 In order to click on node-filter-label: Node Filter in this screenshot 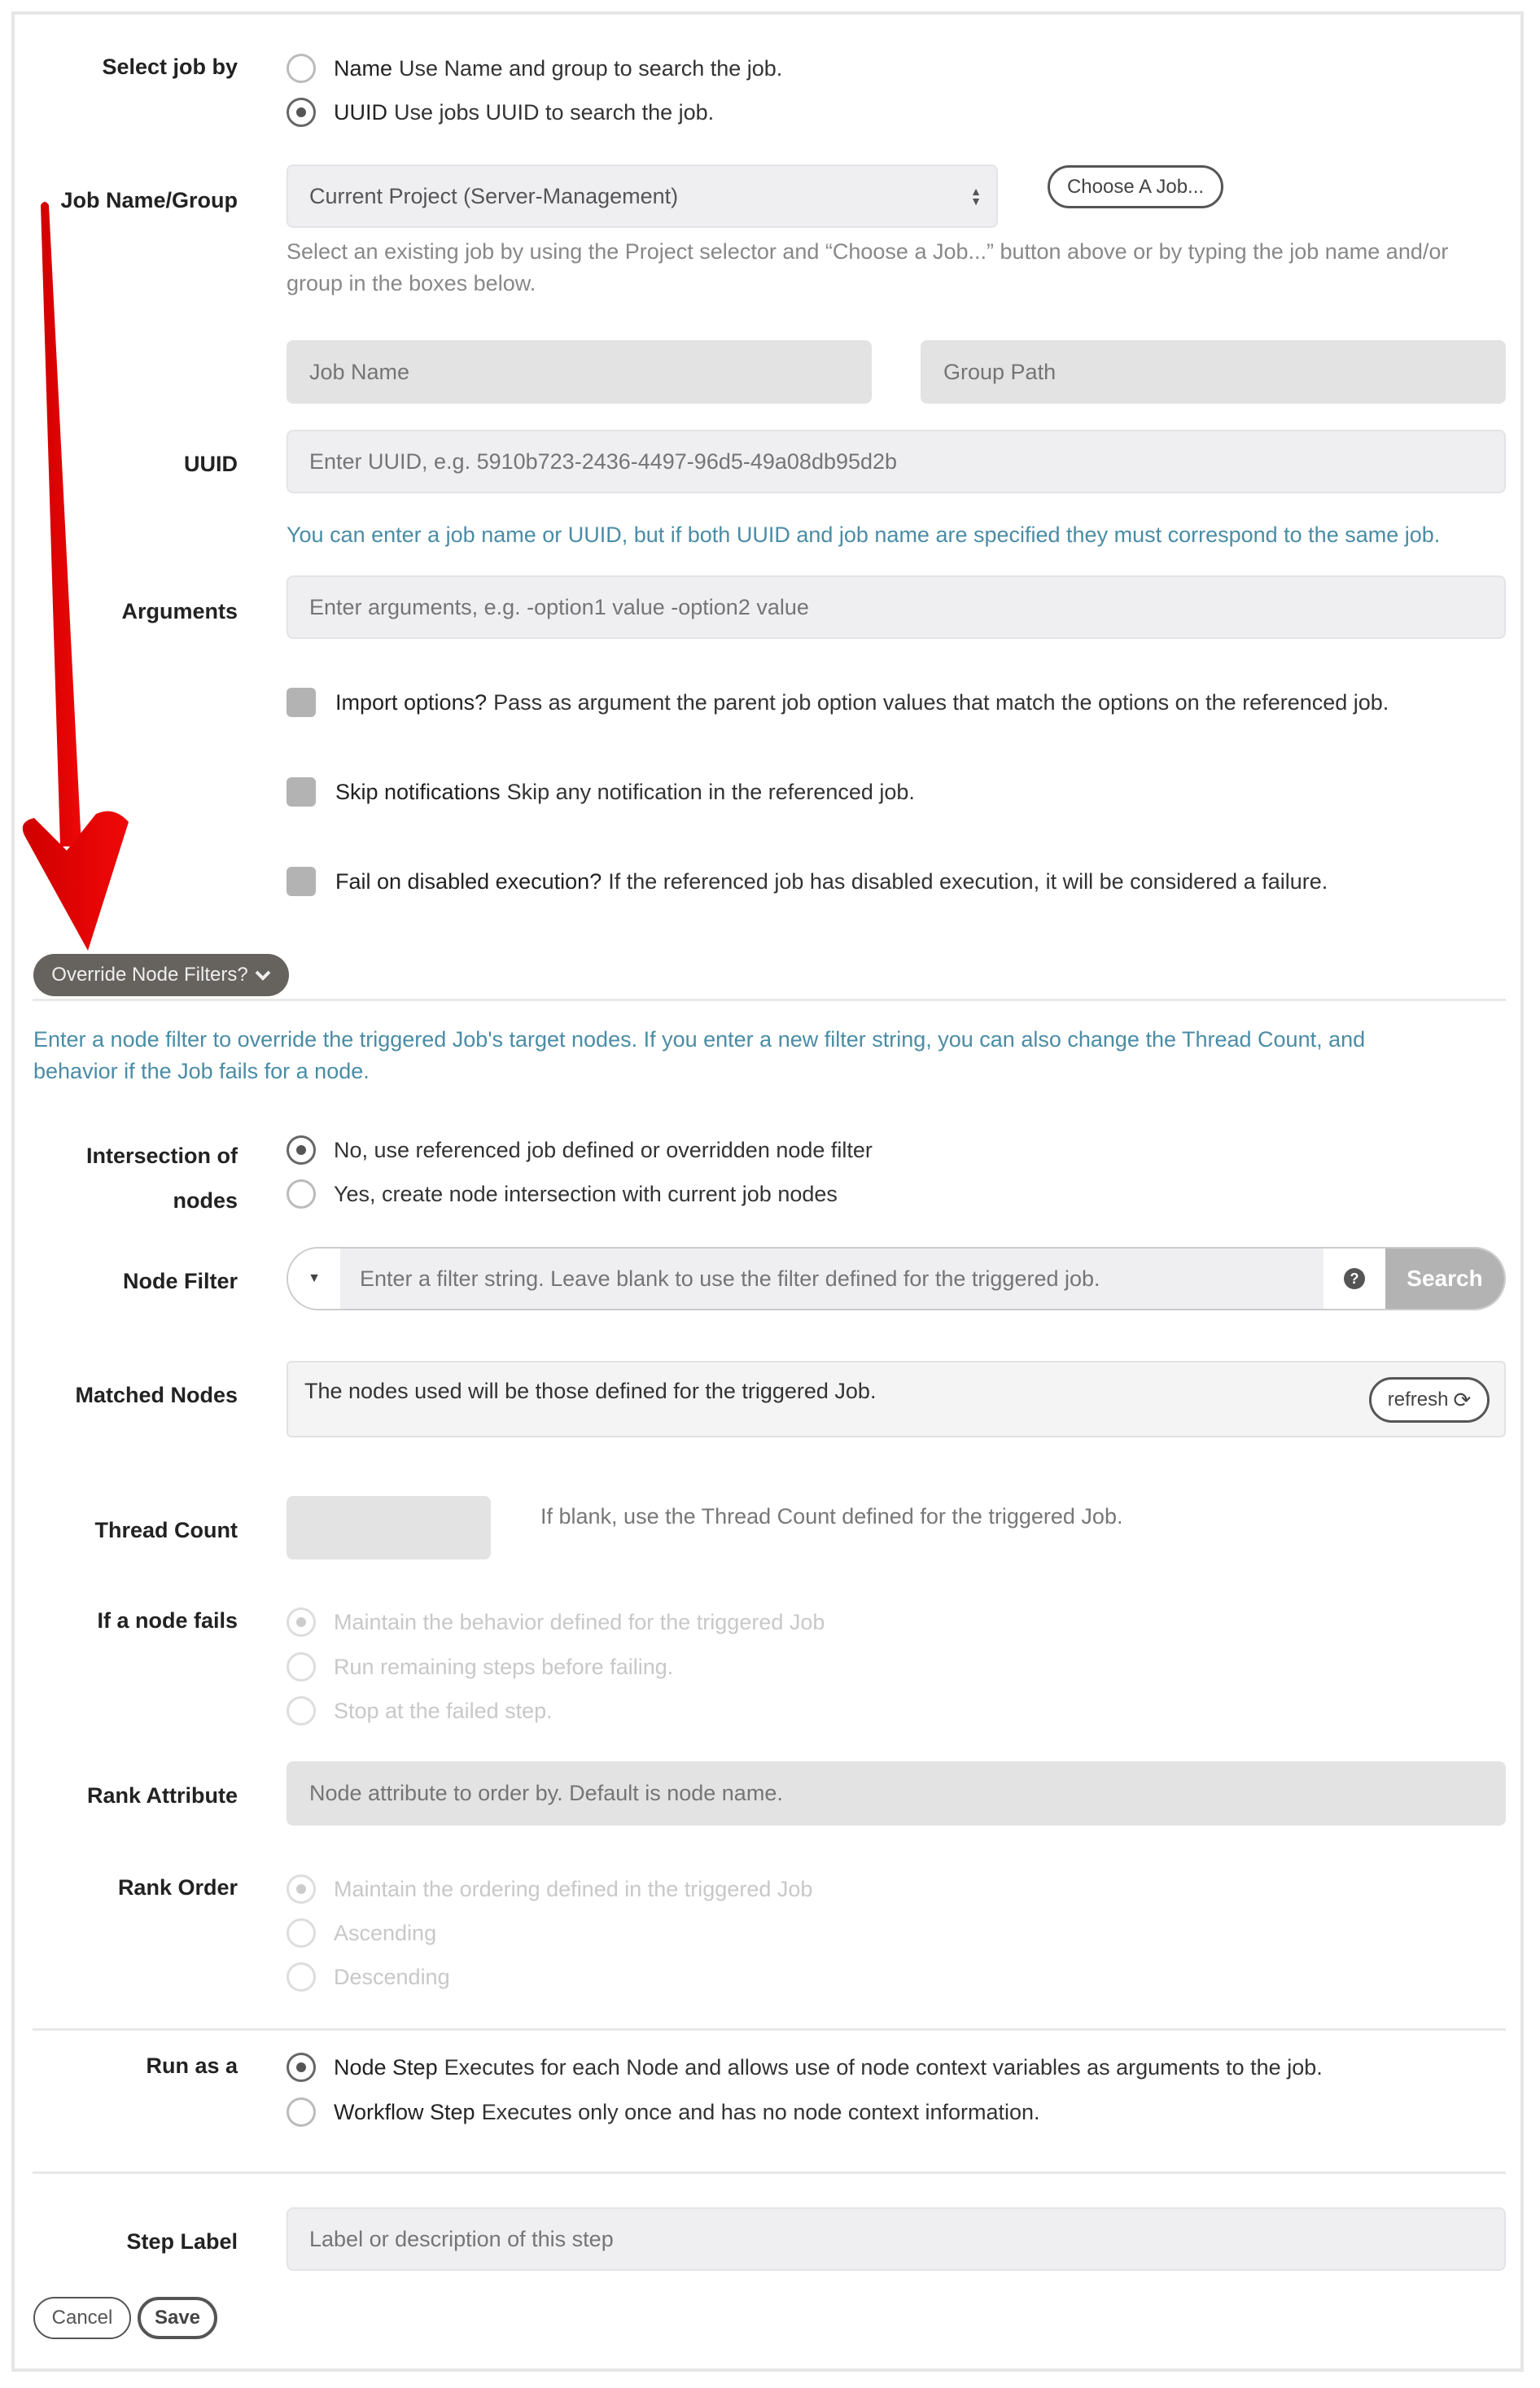, I will do `click(180, 1281)`.